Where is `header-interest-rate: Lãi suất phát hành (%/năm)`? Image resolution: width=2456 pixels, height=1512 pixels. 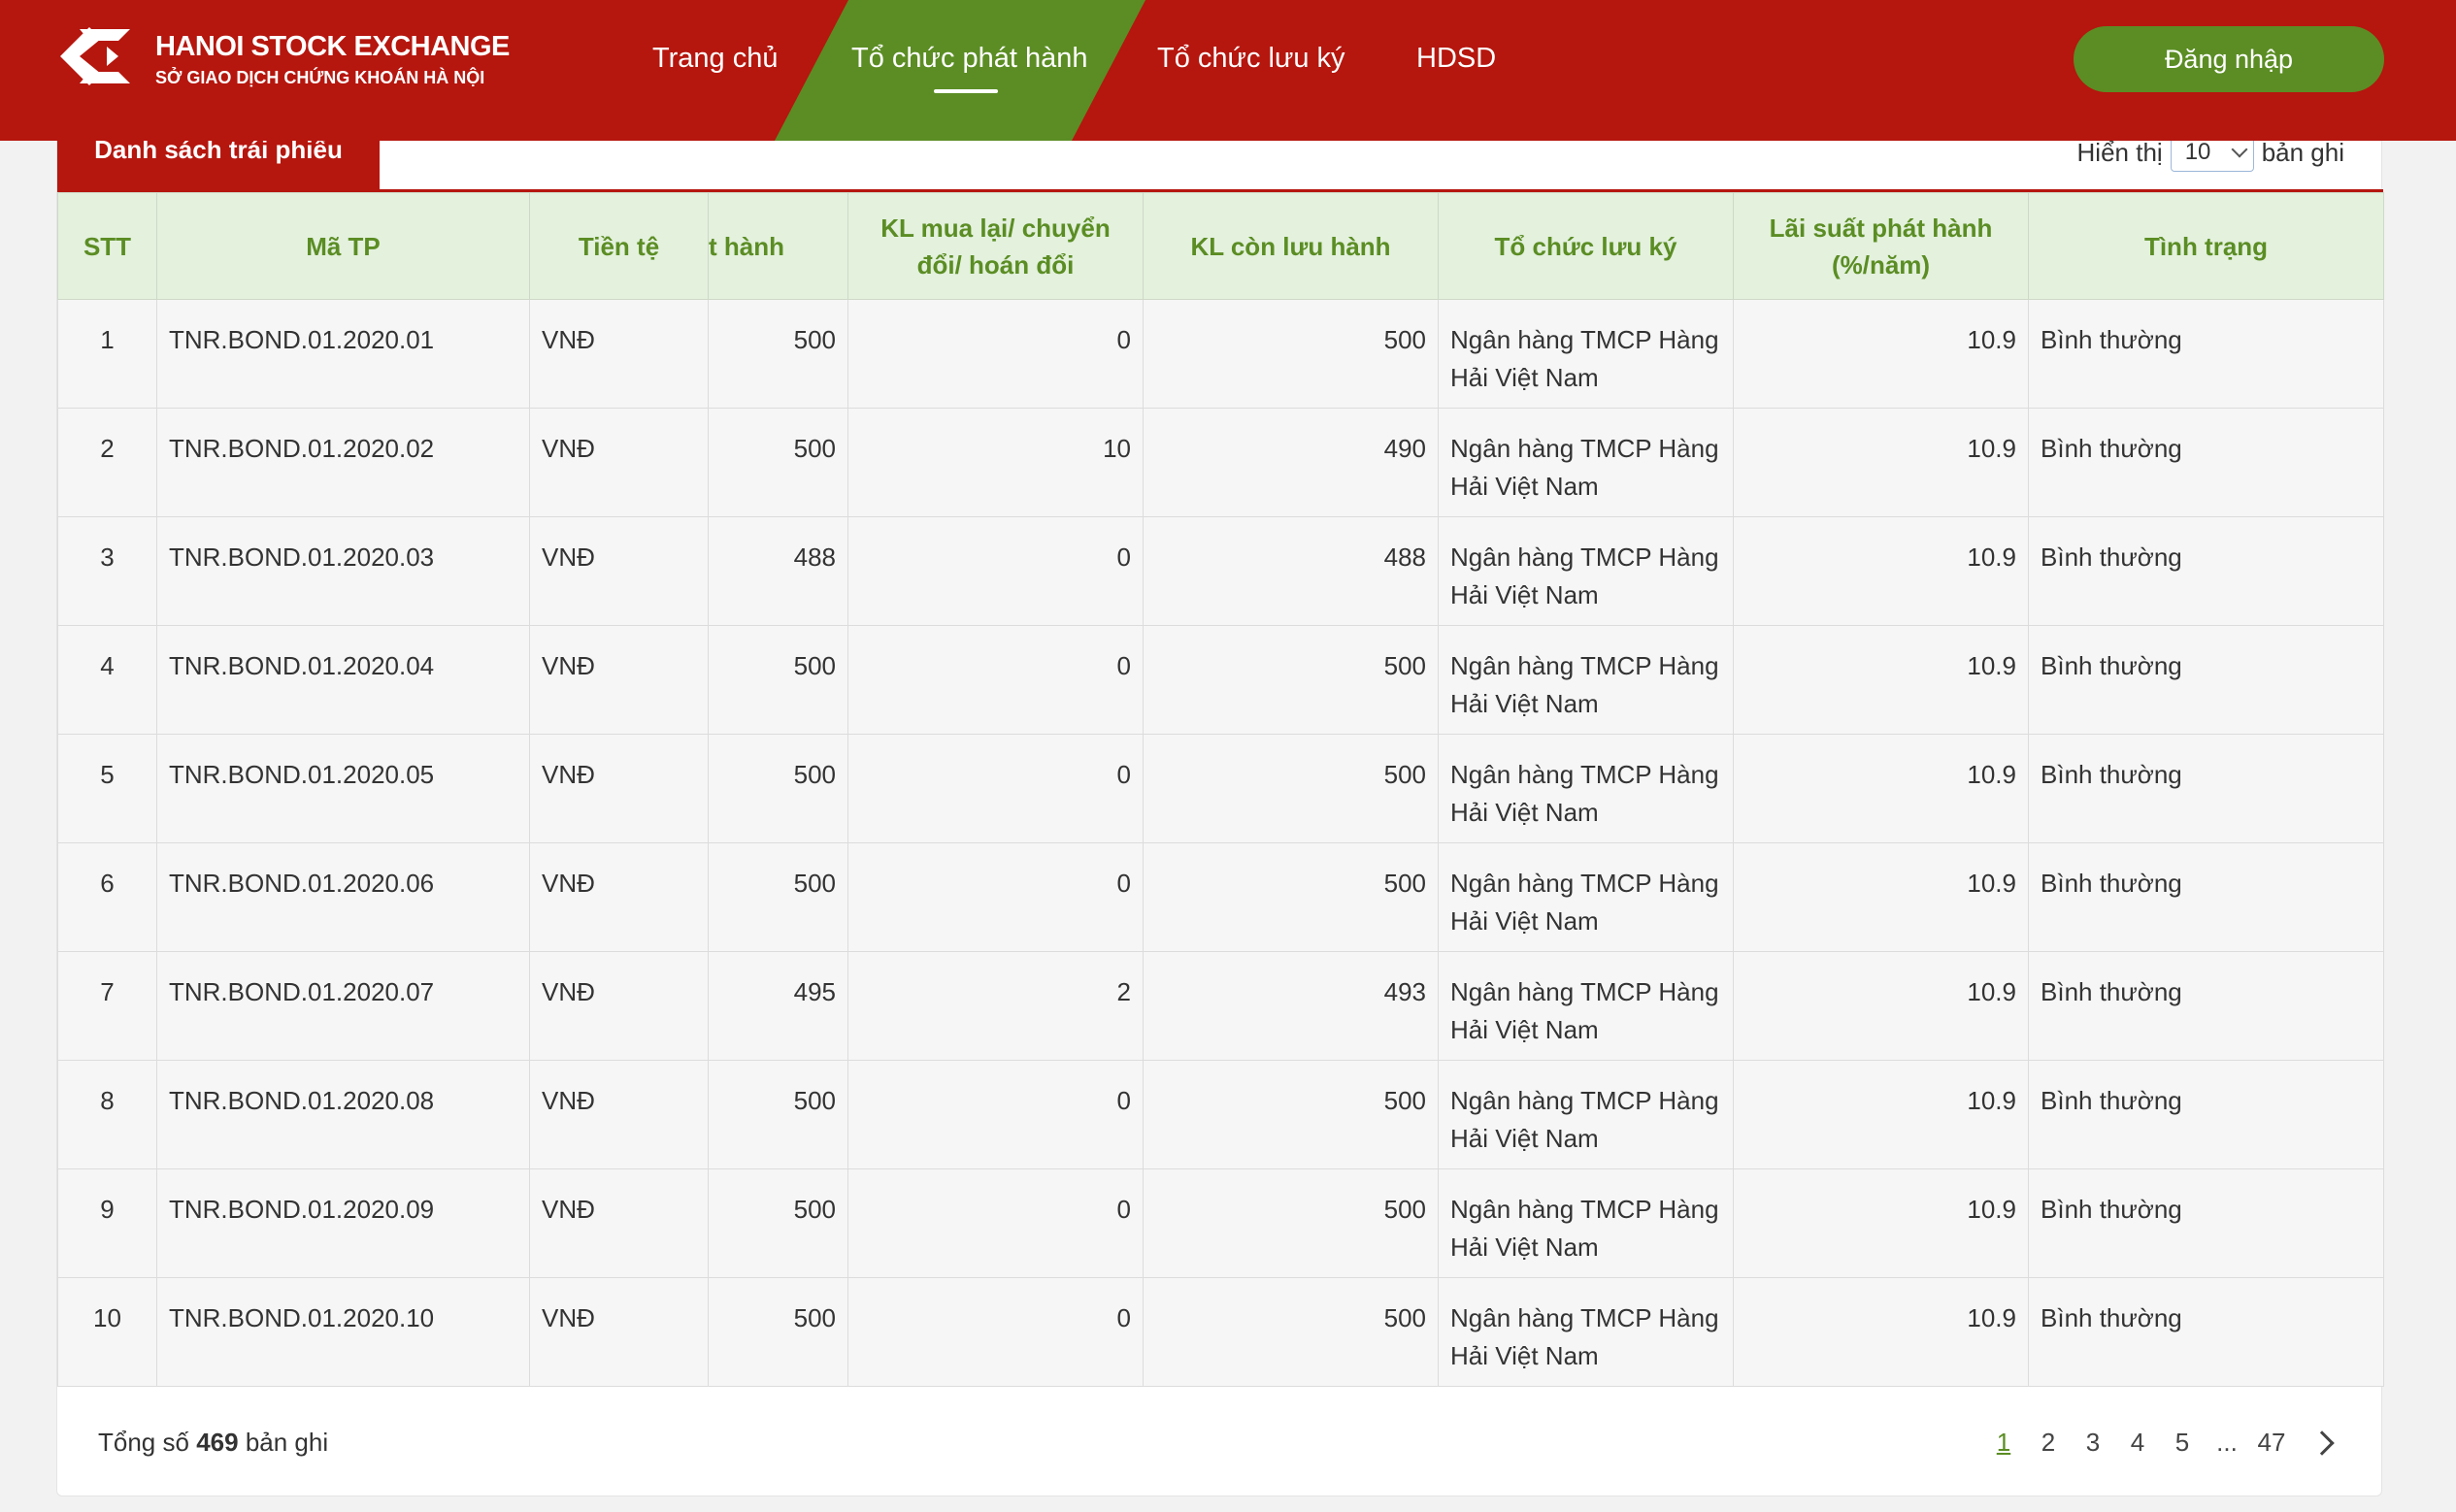
header-interest-rate: Lãi suất phát hành (%/năm) is located at coordinates (1881, 246).